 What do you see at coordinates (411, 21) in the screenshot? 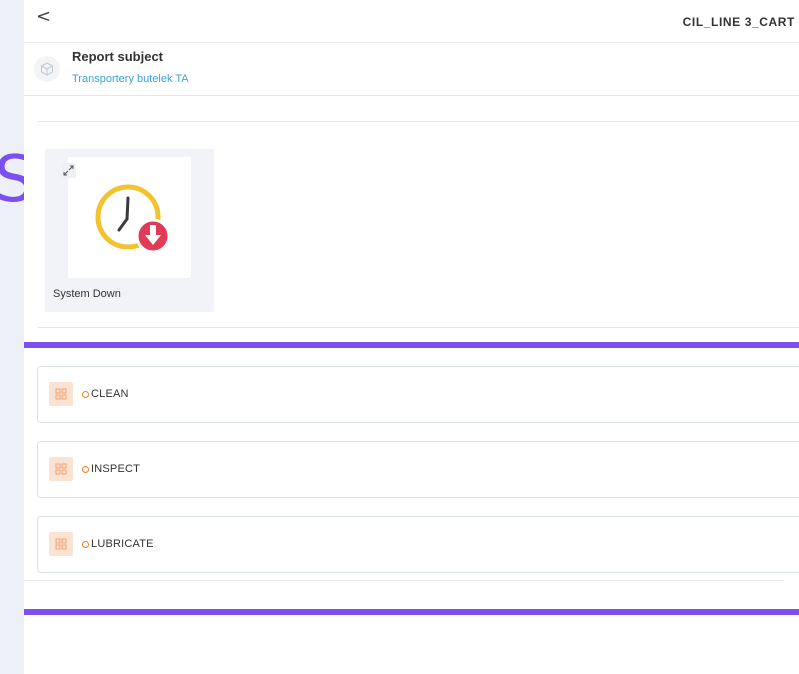
I see `top-bar: < CIL_LINE 3_CART` at bounding box center [411, 21].